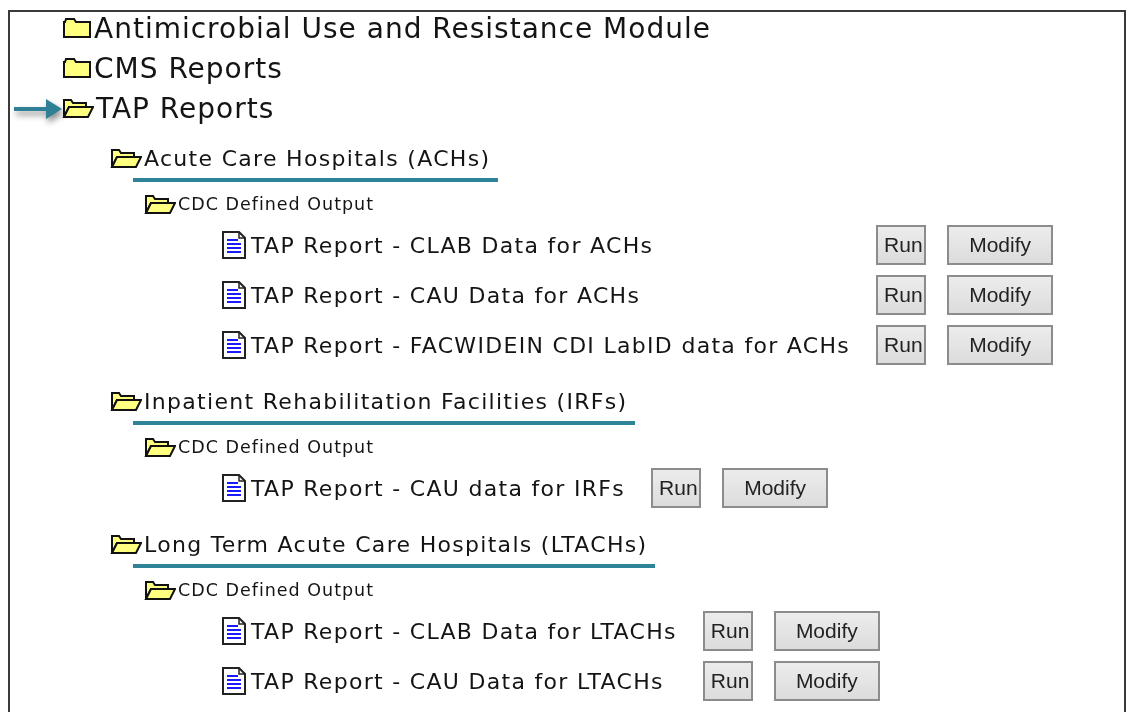  I want to click on tree-item: Inpatient Rehabilitation Facilities (IRFs), so click(386, 401).